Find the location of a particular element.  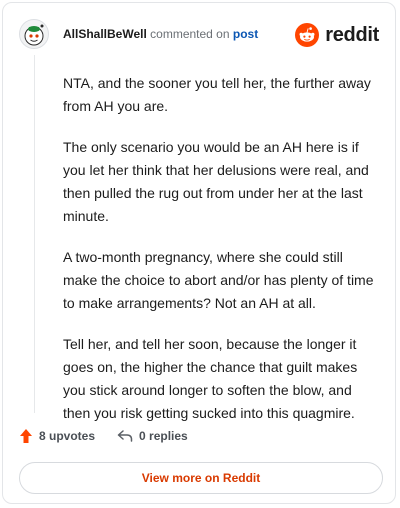

reply-arrow-icon is located at coordinates (125, 436).